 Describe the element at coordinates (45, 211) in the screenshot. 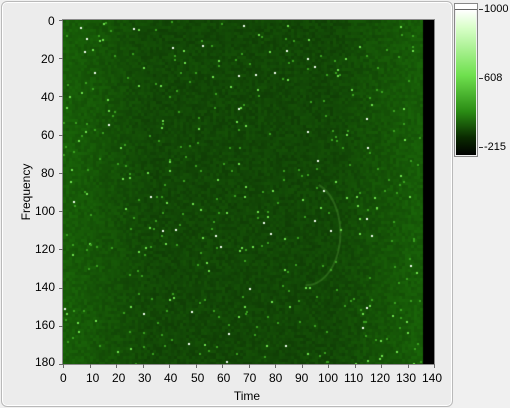

I see `y-tick-label: 100` at that location.